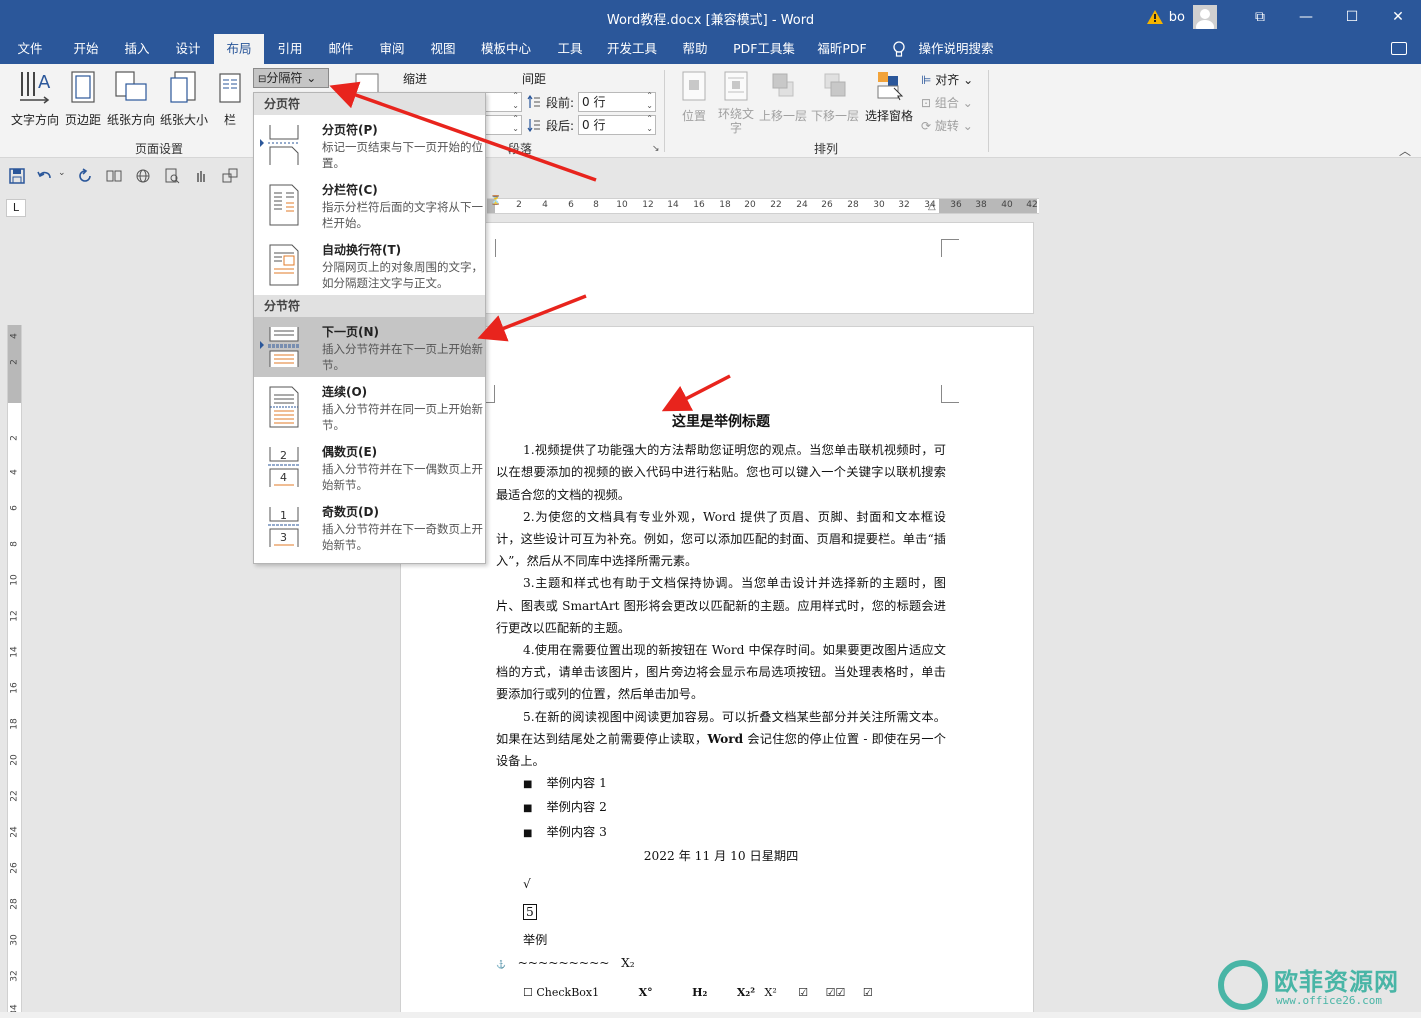 This screenshot has width=1421, height=1018. I want to click on menu-item-continuous: 连续(O) 插入分节符并在同一页上开始新节。, so click(369, 407).